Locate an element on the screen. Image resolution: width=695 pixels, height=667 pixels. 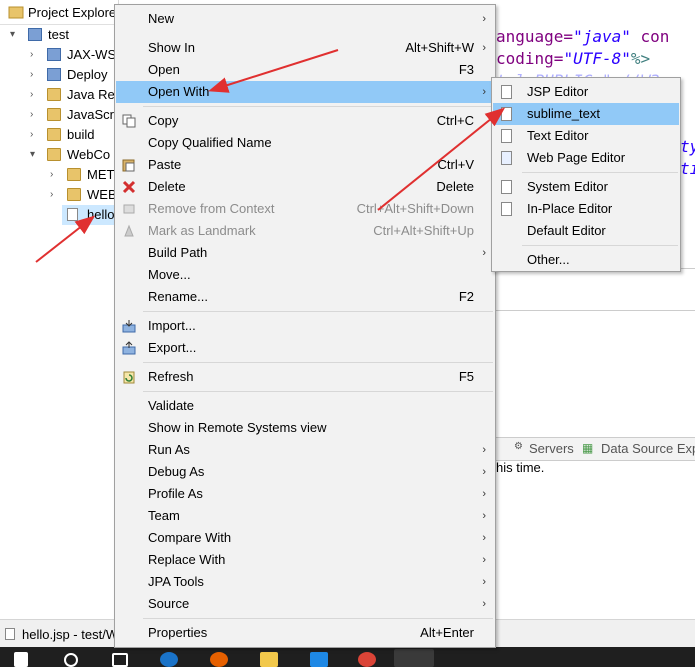
menu-item-label: Show in Remote Systems view is located at coordinates (237, 427).